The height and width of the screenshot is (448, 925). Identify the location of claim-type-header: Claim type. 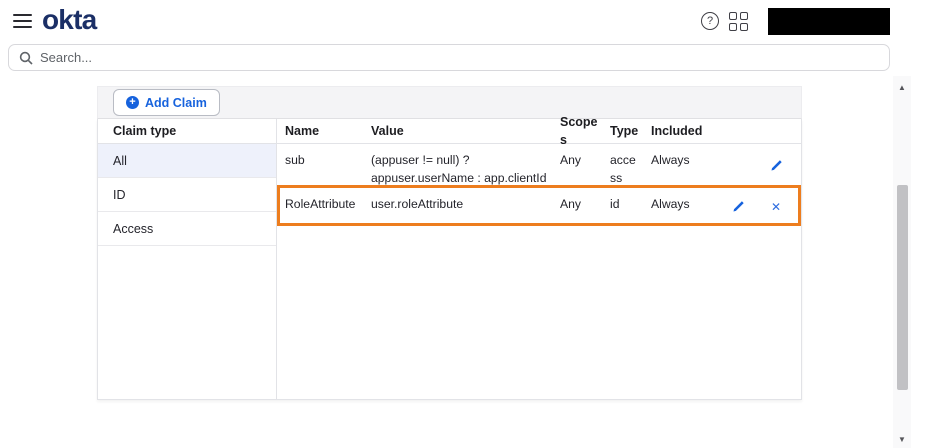
(187, 131).